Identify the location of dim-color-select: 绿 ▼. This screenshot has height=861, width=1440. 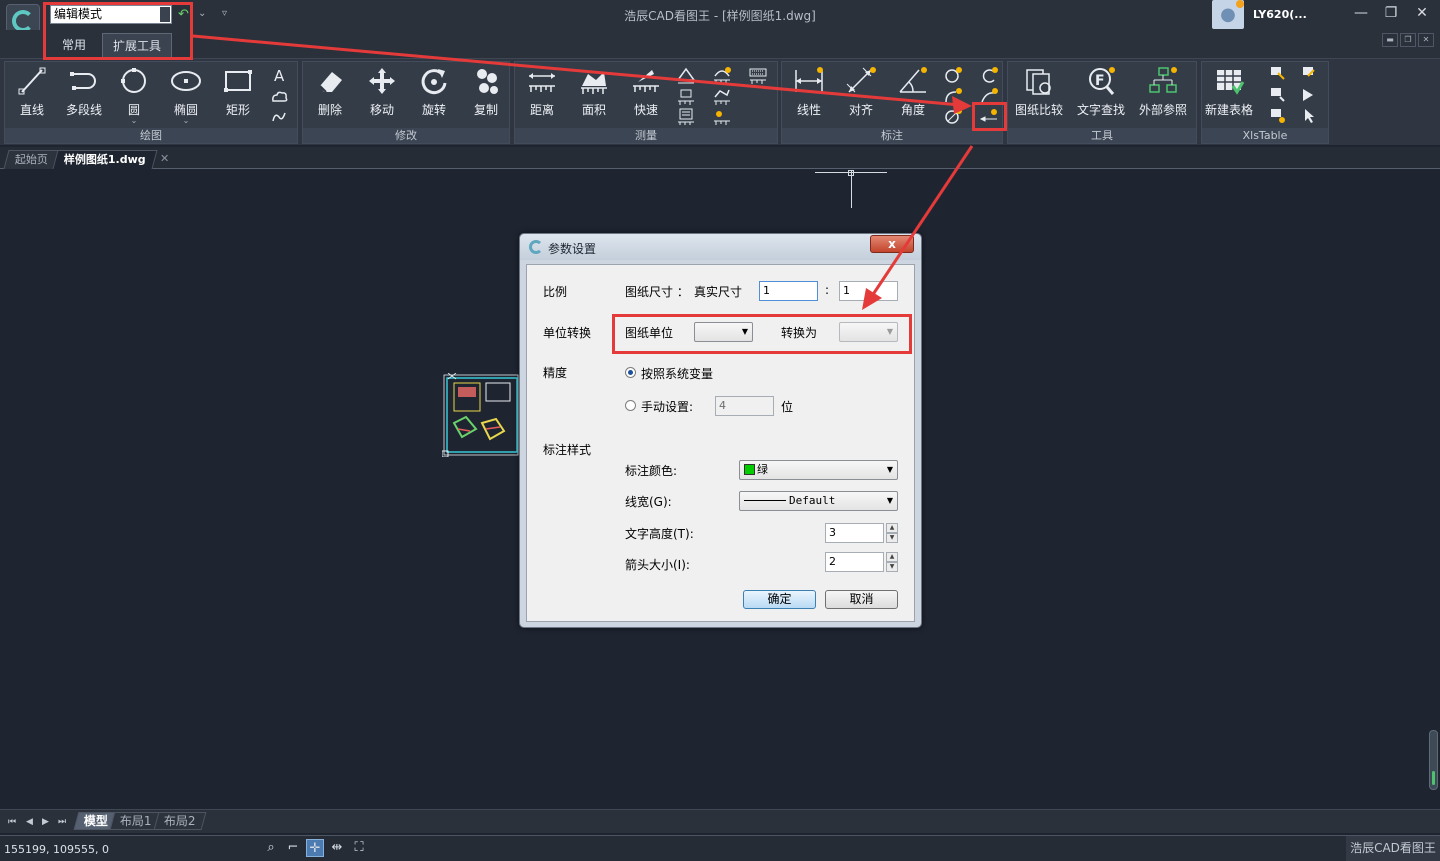
(818, 470).